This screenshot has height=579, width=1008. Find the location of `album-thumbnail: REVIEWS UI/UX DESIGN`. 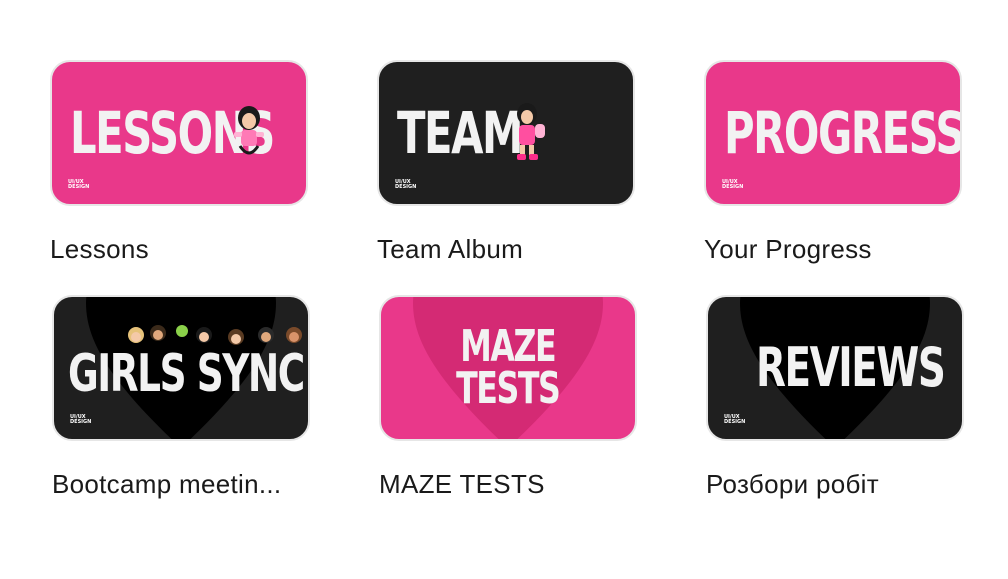

album-thumbnail: REVIEWS UI/UX DESIGN is located at coordinates (835, 368).